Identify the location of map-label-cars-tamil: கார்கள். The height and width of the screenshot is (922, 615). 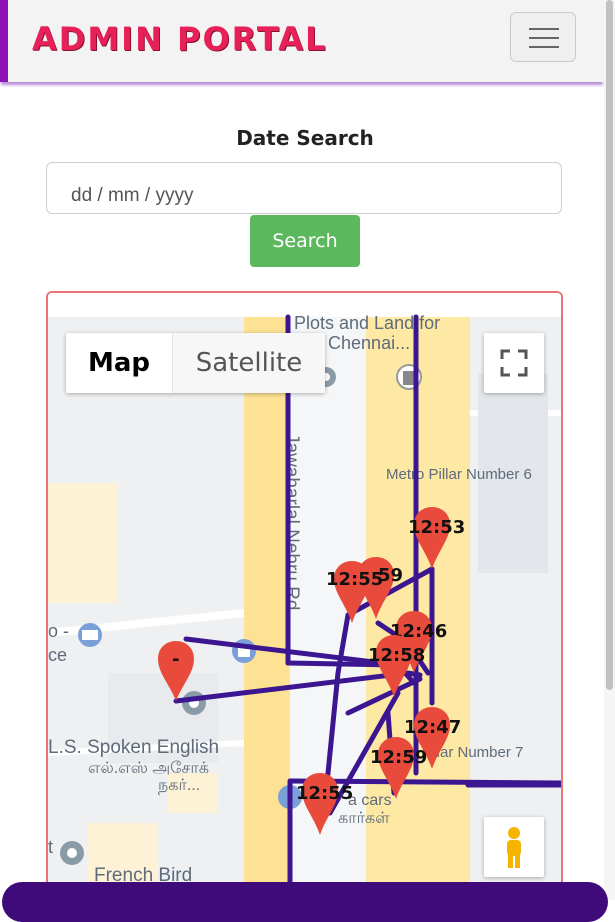
(364, 818).